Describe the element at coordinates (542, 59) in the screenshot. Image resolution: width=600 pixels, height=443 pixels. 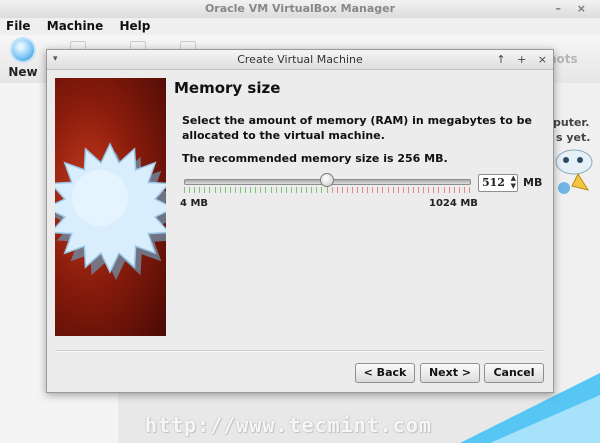
I see `close-icon: ×` at that location.